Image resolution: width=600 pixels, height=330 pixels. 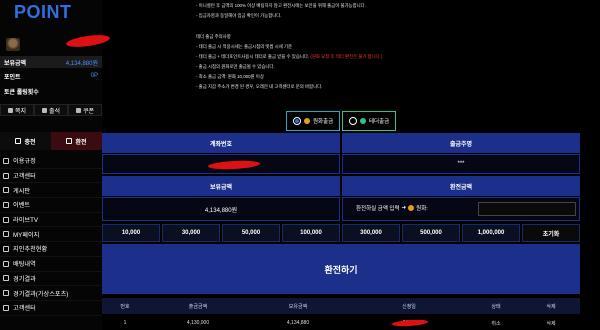 What do you see at coordinates (404, 208) in the screenshot?
I see `arrow-right-icon: ➜` at bounding box center [404, 208].